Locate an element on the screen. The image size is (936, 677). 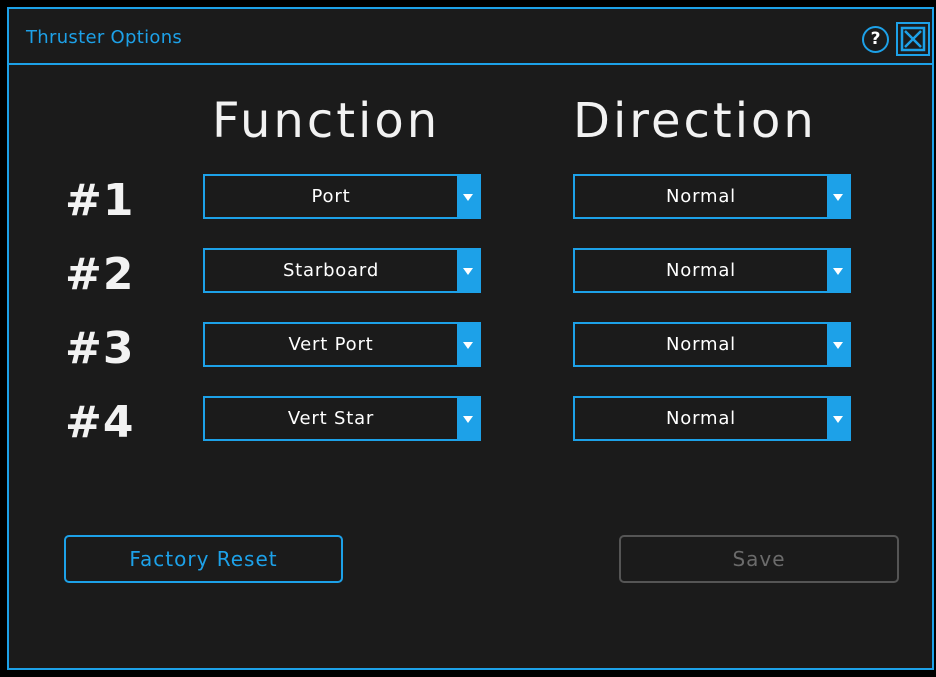
thruster-3-direction-select: Normal is located at coordinates (712, 344).